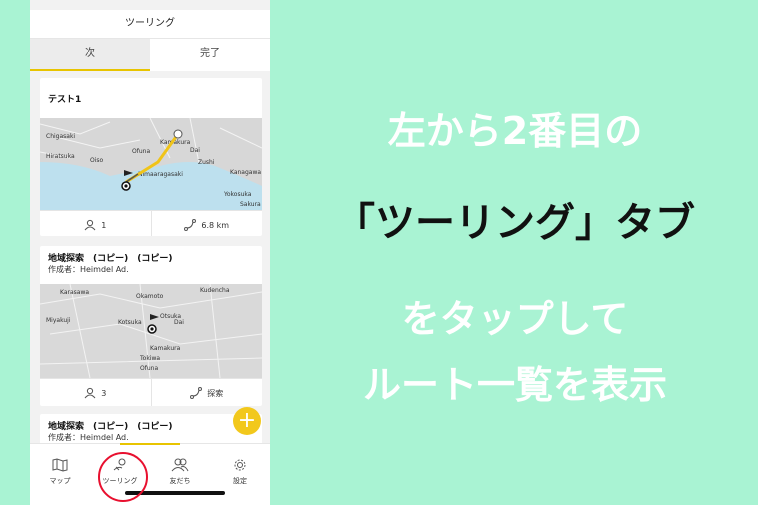 Image resolution: width=758 pixels, height=505 pixels. Describe the element at coordinates (515, 131) in the screenshot. I see `caption-line-1: 左から2番目の` at that location.